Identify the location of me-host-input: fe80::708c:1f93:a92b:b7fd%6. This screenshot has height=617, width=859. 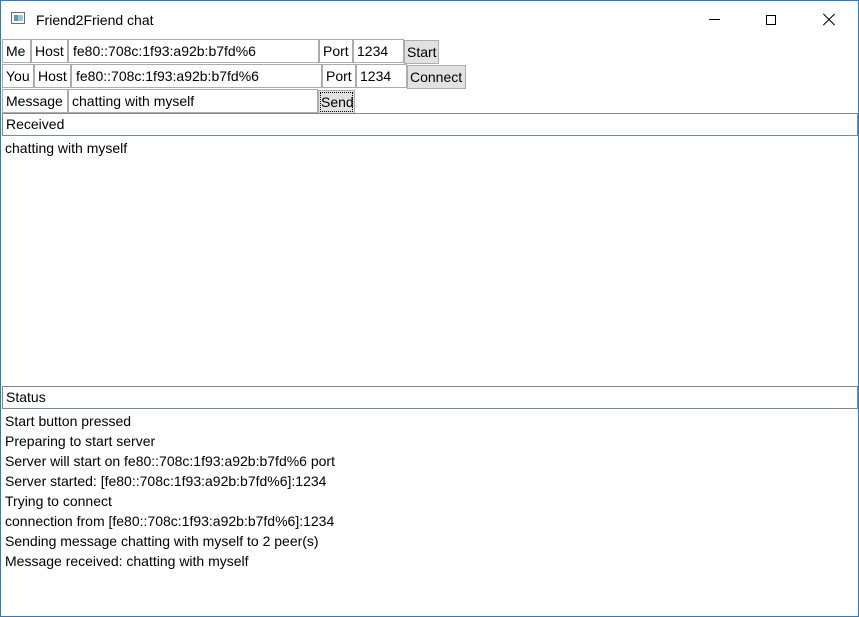
(193, 51).